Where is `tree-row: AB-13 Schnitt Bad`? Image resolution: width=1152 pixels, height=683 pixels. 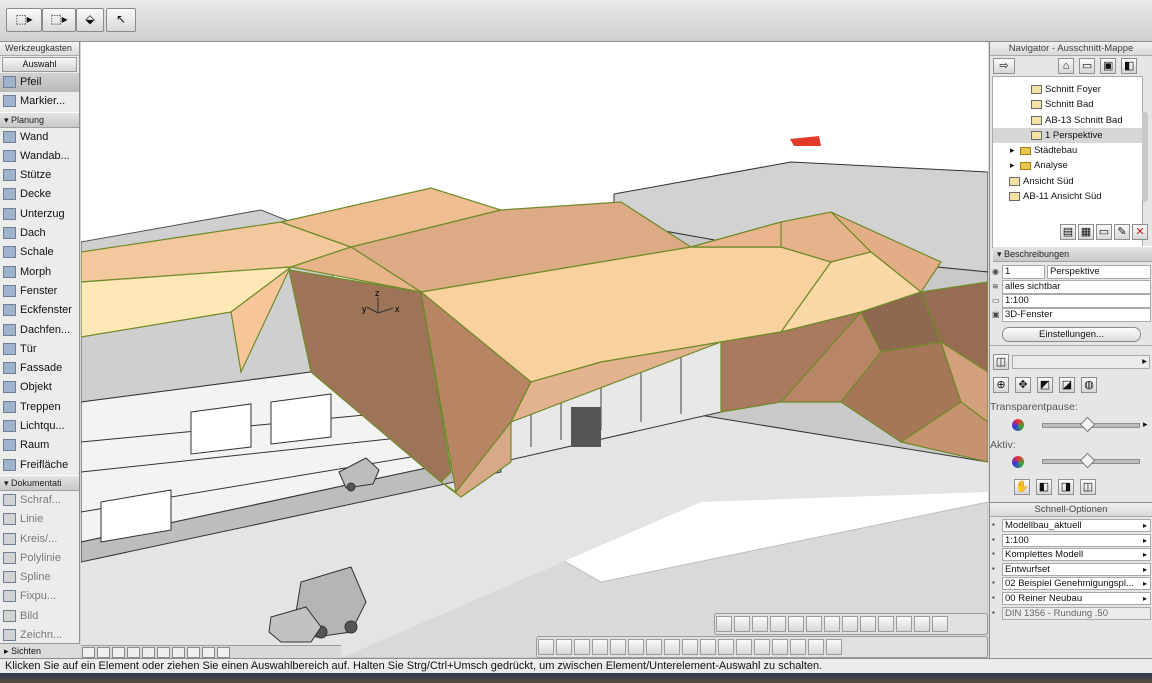 tree-row: AB-13 Schnitt Bad is located at coordinates (1067, 120).